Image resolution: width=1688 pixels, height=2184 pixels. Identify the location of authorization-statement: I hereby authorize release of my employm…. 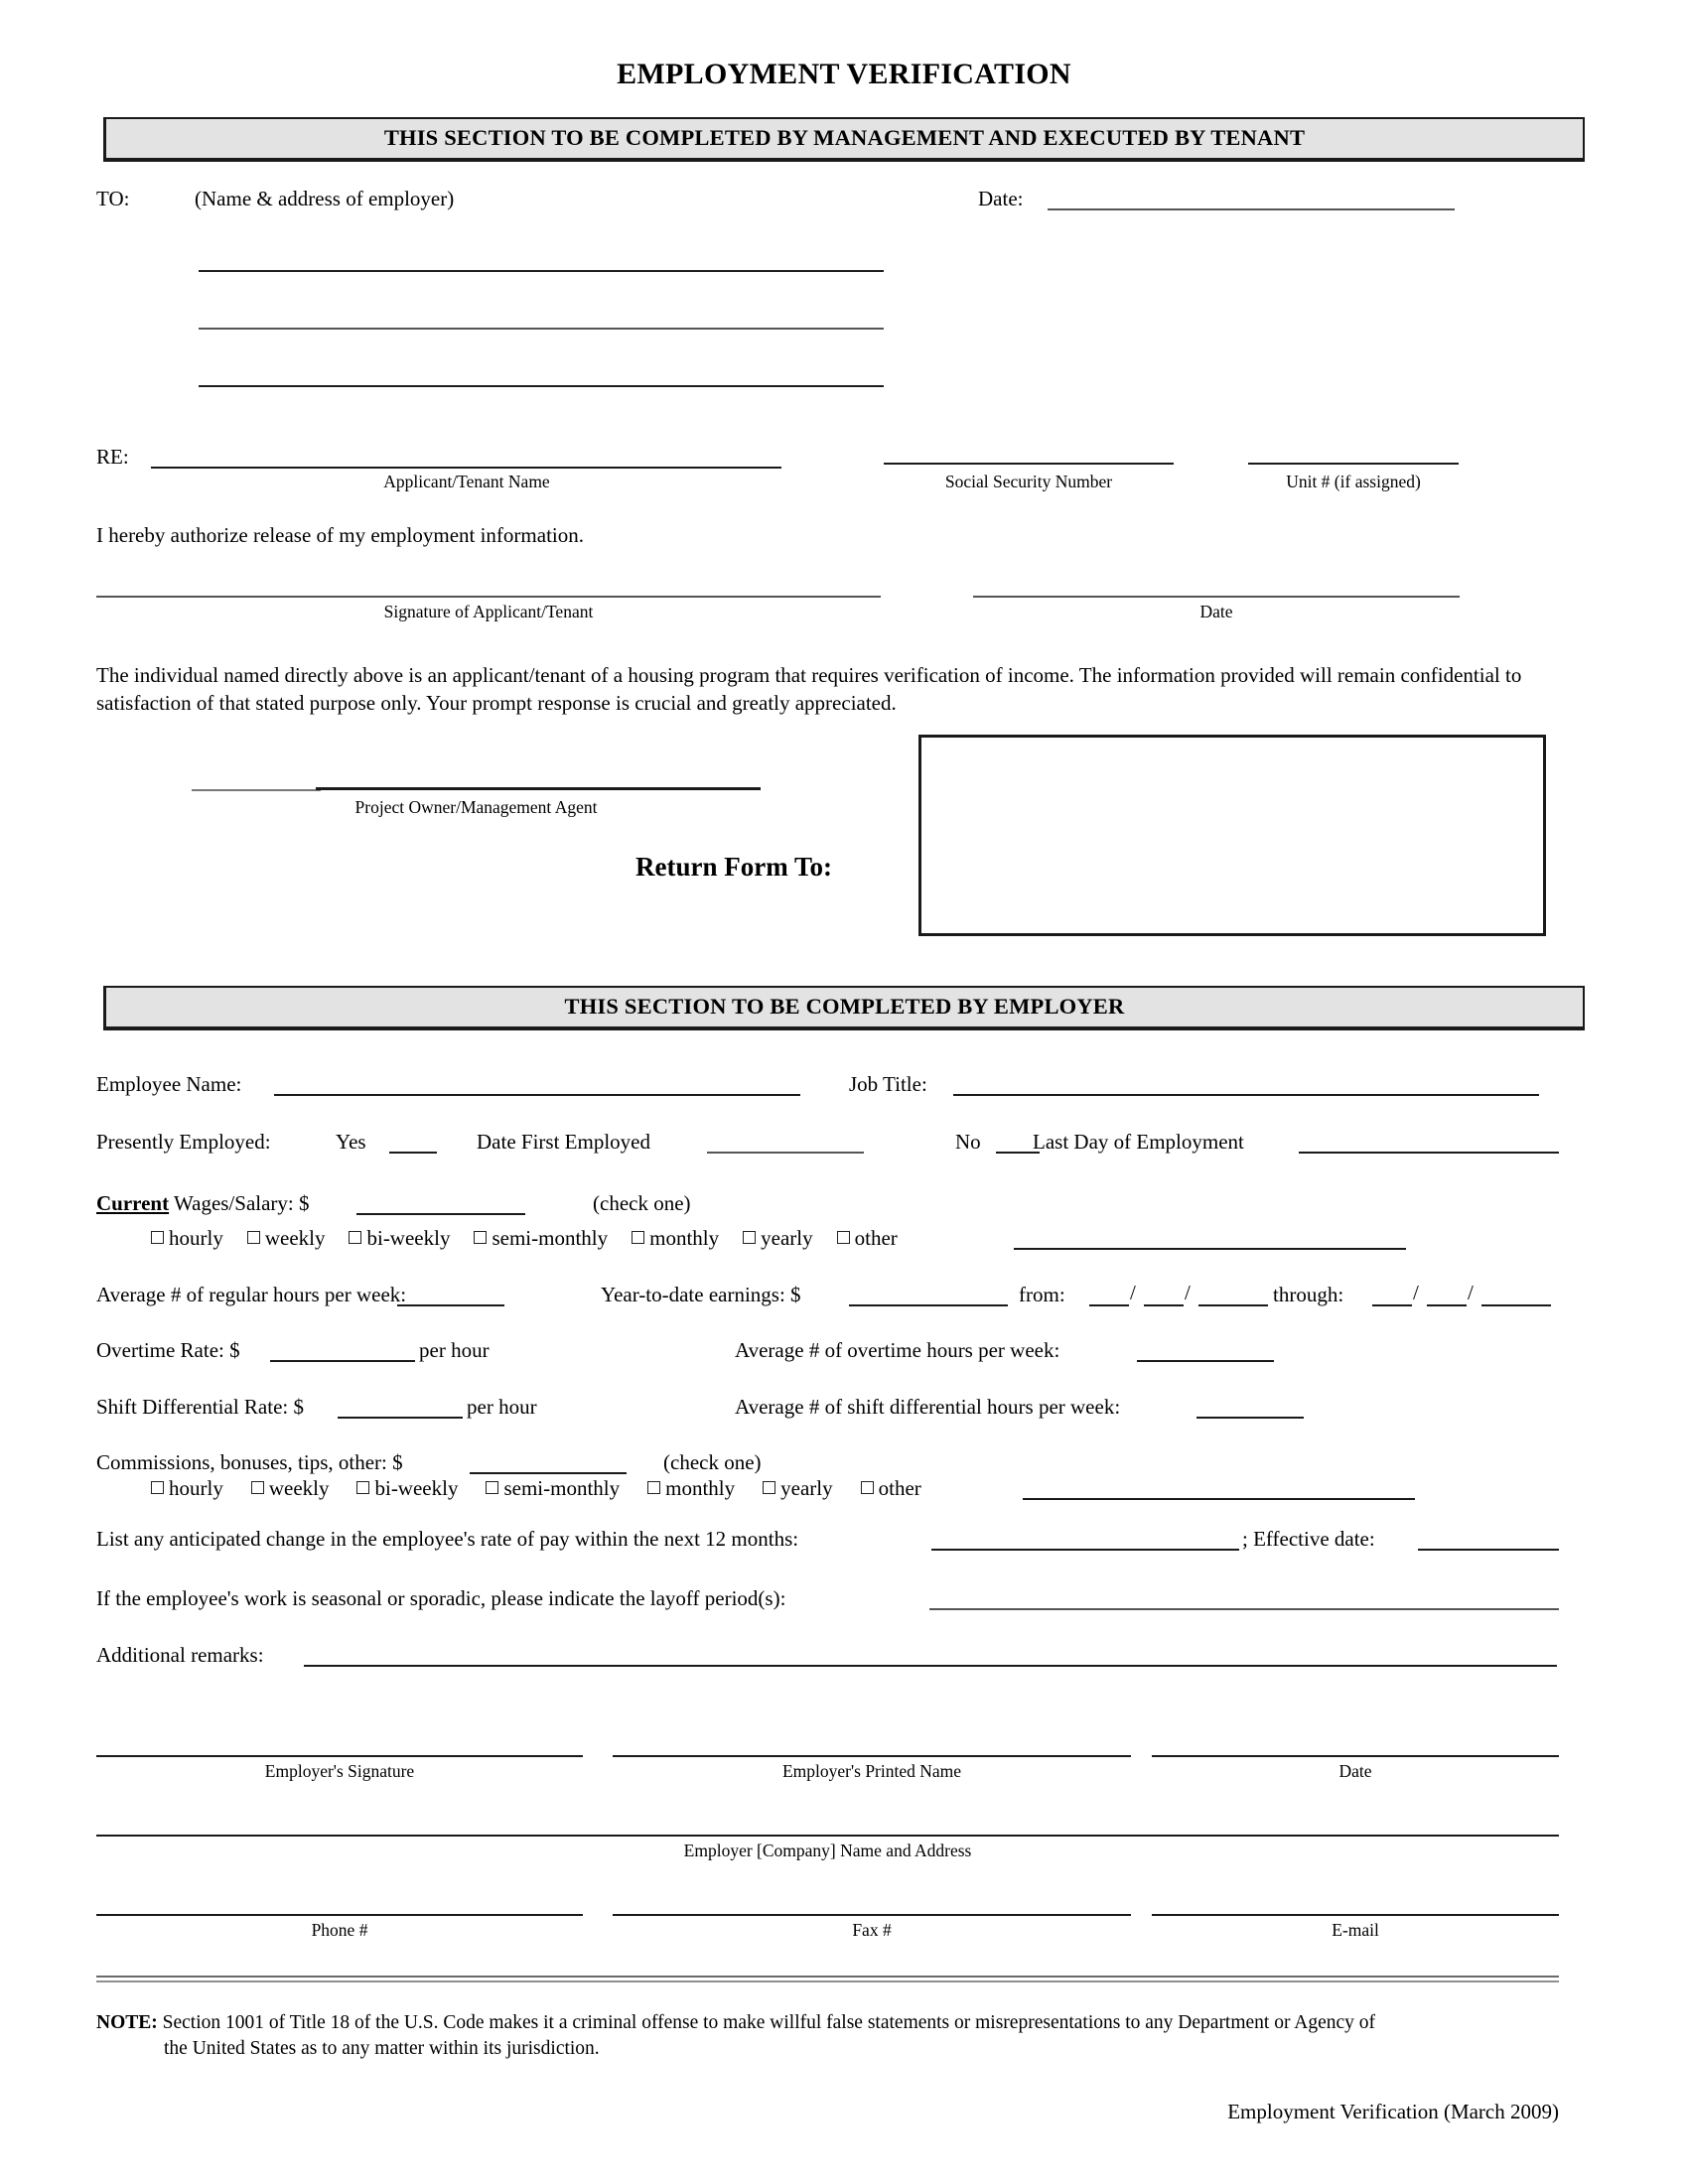
(340, 535).